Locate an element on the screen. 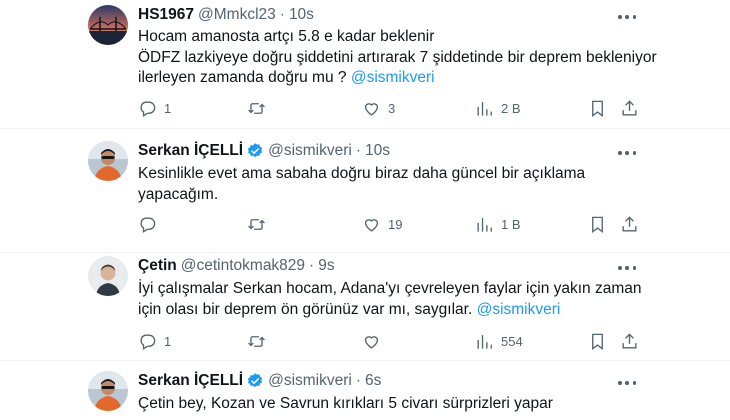  like-button: 3 is located at coordinates (378, 108).